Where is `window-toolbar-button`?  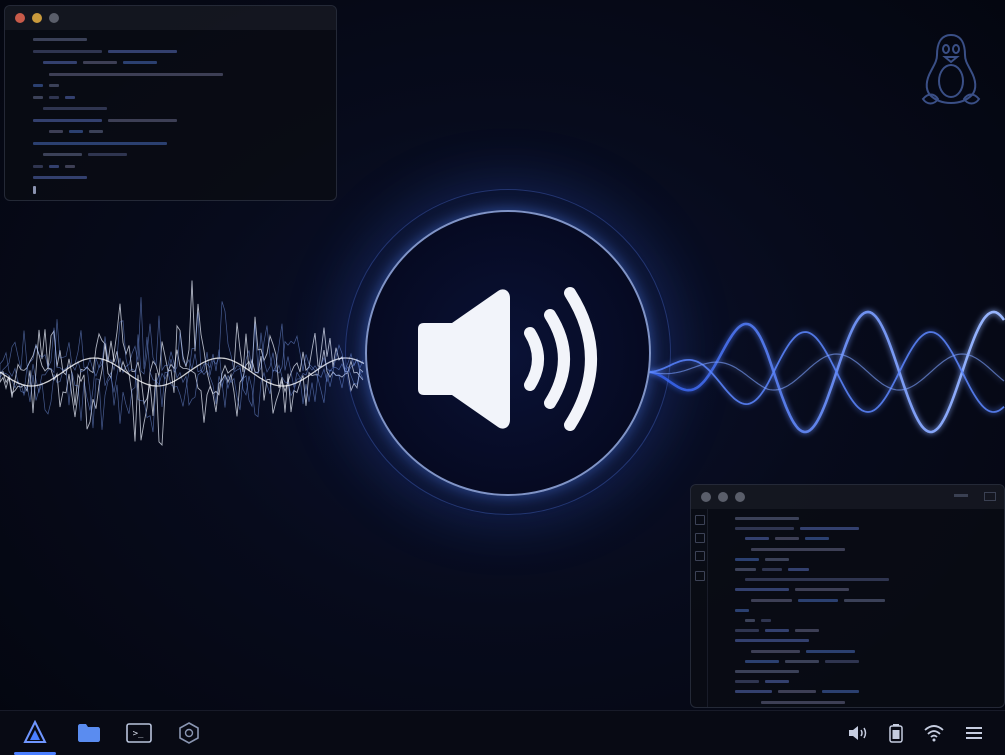
window-toolbar-button is located at coordinates (990, 496).